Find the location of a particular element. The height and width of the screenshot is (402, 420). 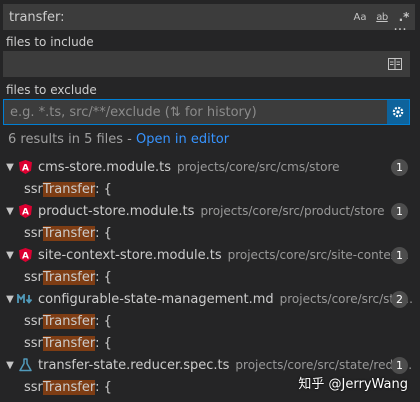

match-case-toggle: Aa is located at coordinates (360, 17).